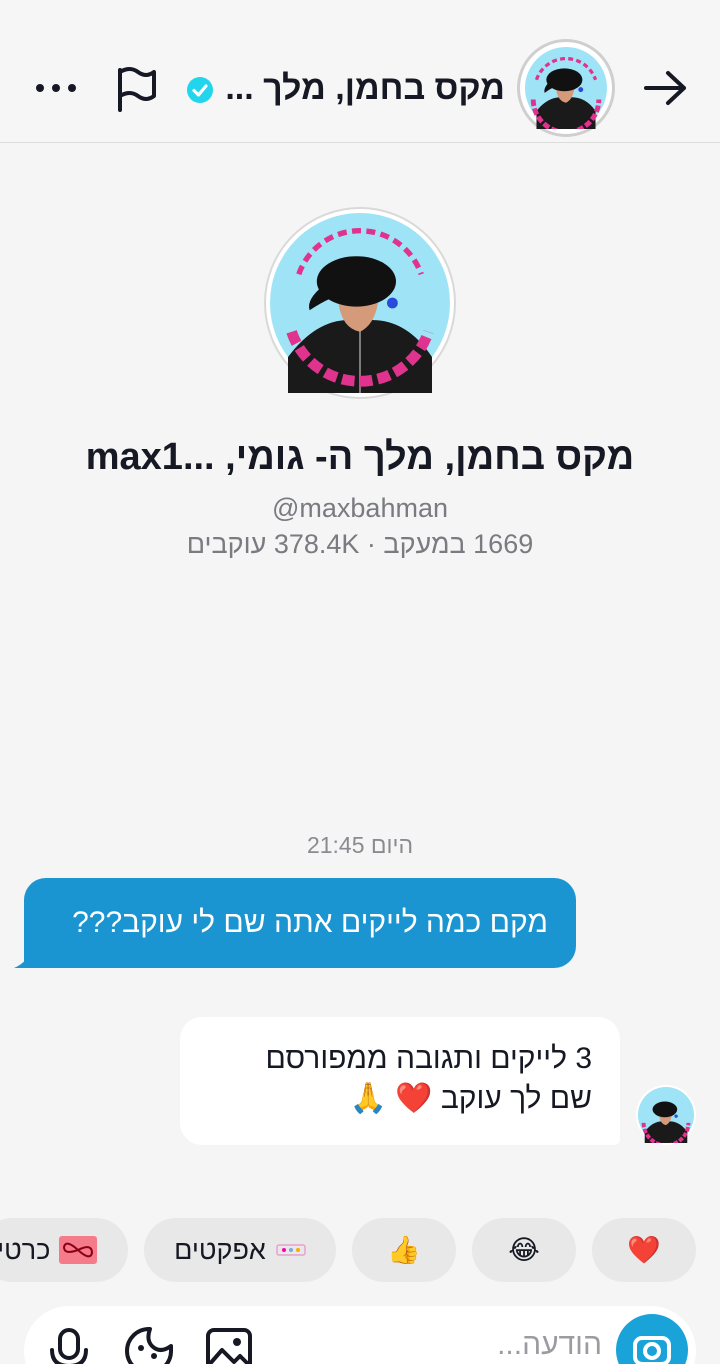 This screenshot has width=720, height=1364. Describe the element at coordinates (56, 88) in the screenshot. I see `more-dots-icon` at that location.